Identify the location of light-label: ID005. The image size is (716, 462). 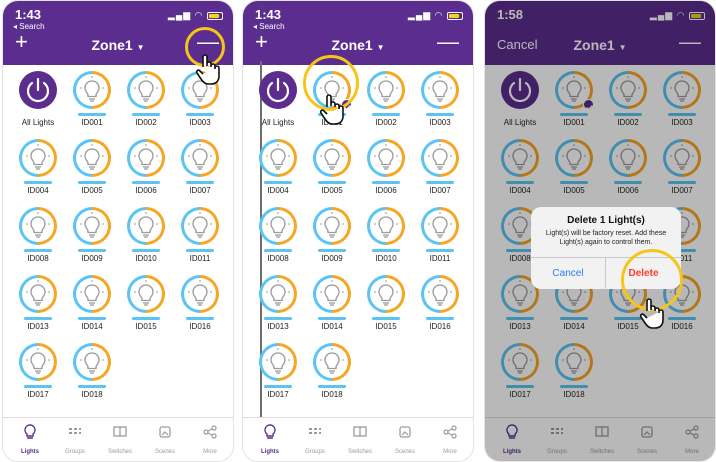
(332, 190).